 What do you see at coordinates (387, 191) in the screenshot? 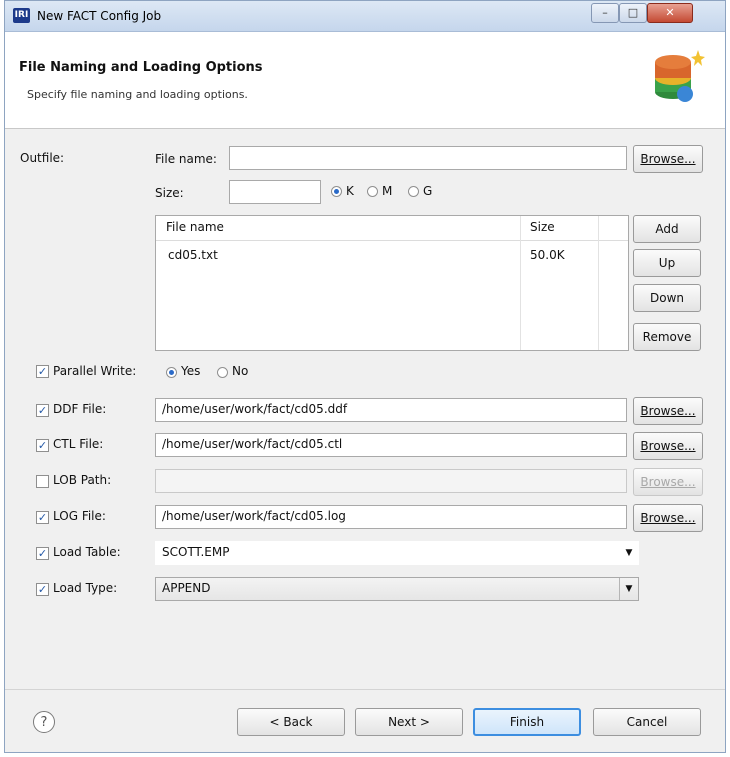
I see `size-unit-m-label: M` at bounding box center [387, 191].